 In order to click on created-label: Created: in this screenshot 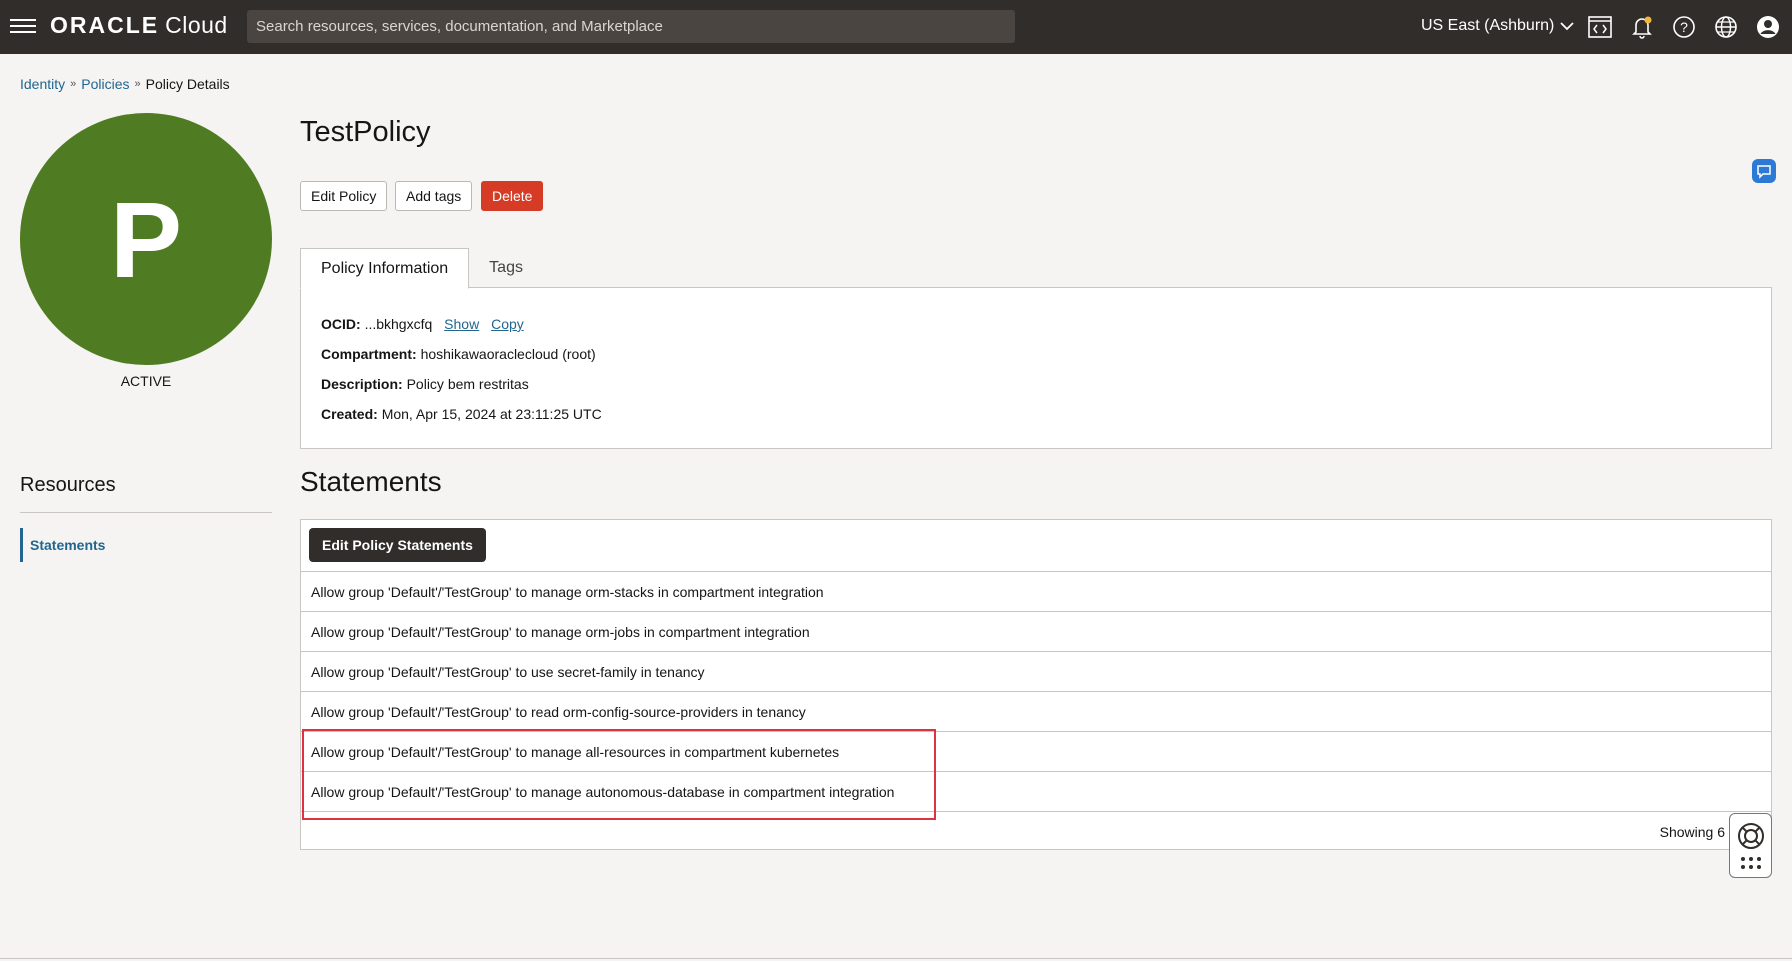, I will do `click(349, 414)`.